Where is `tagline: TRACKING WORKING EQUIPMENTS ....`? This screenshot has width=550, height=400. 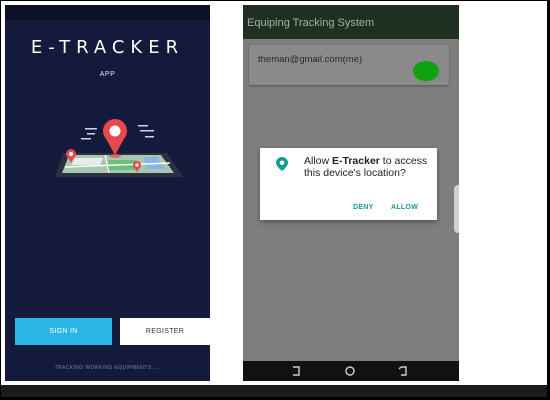
tagline: TRACKING WORKING EQUIPMENTS .... is located at coordinates (107, 368).